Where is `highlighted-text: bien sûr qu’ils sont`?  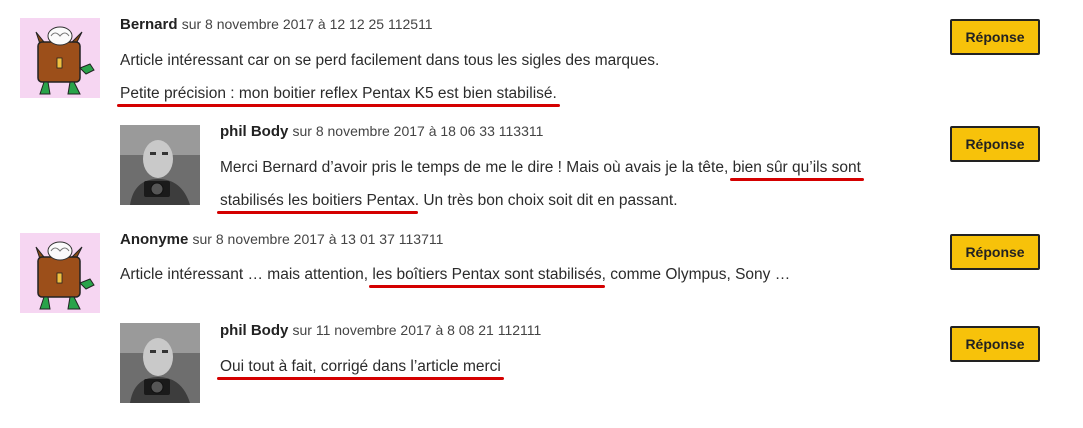
highlighted-text: bien sûr qu’ils sont is located at coordinates (796, 167).